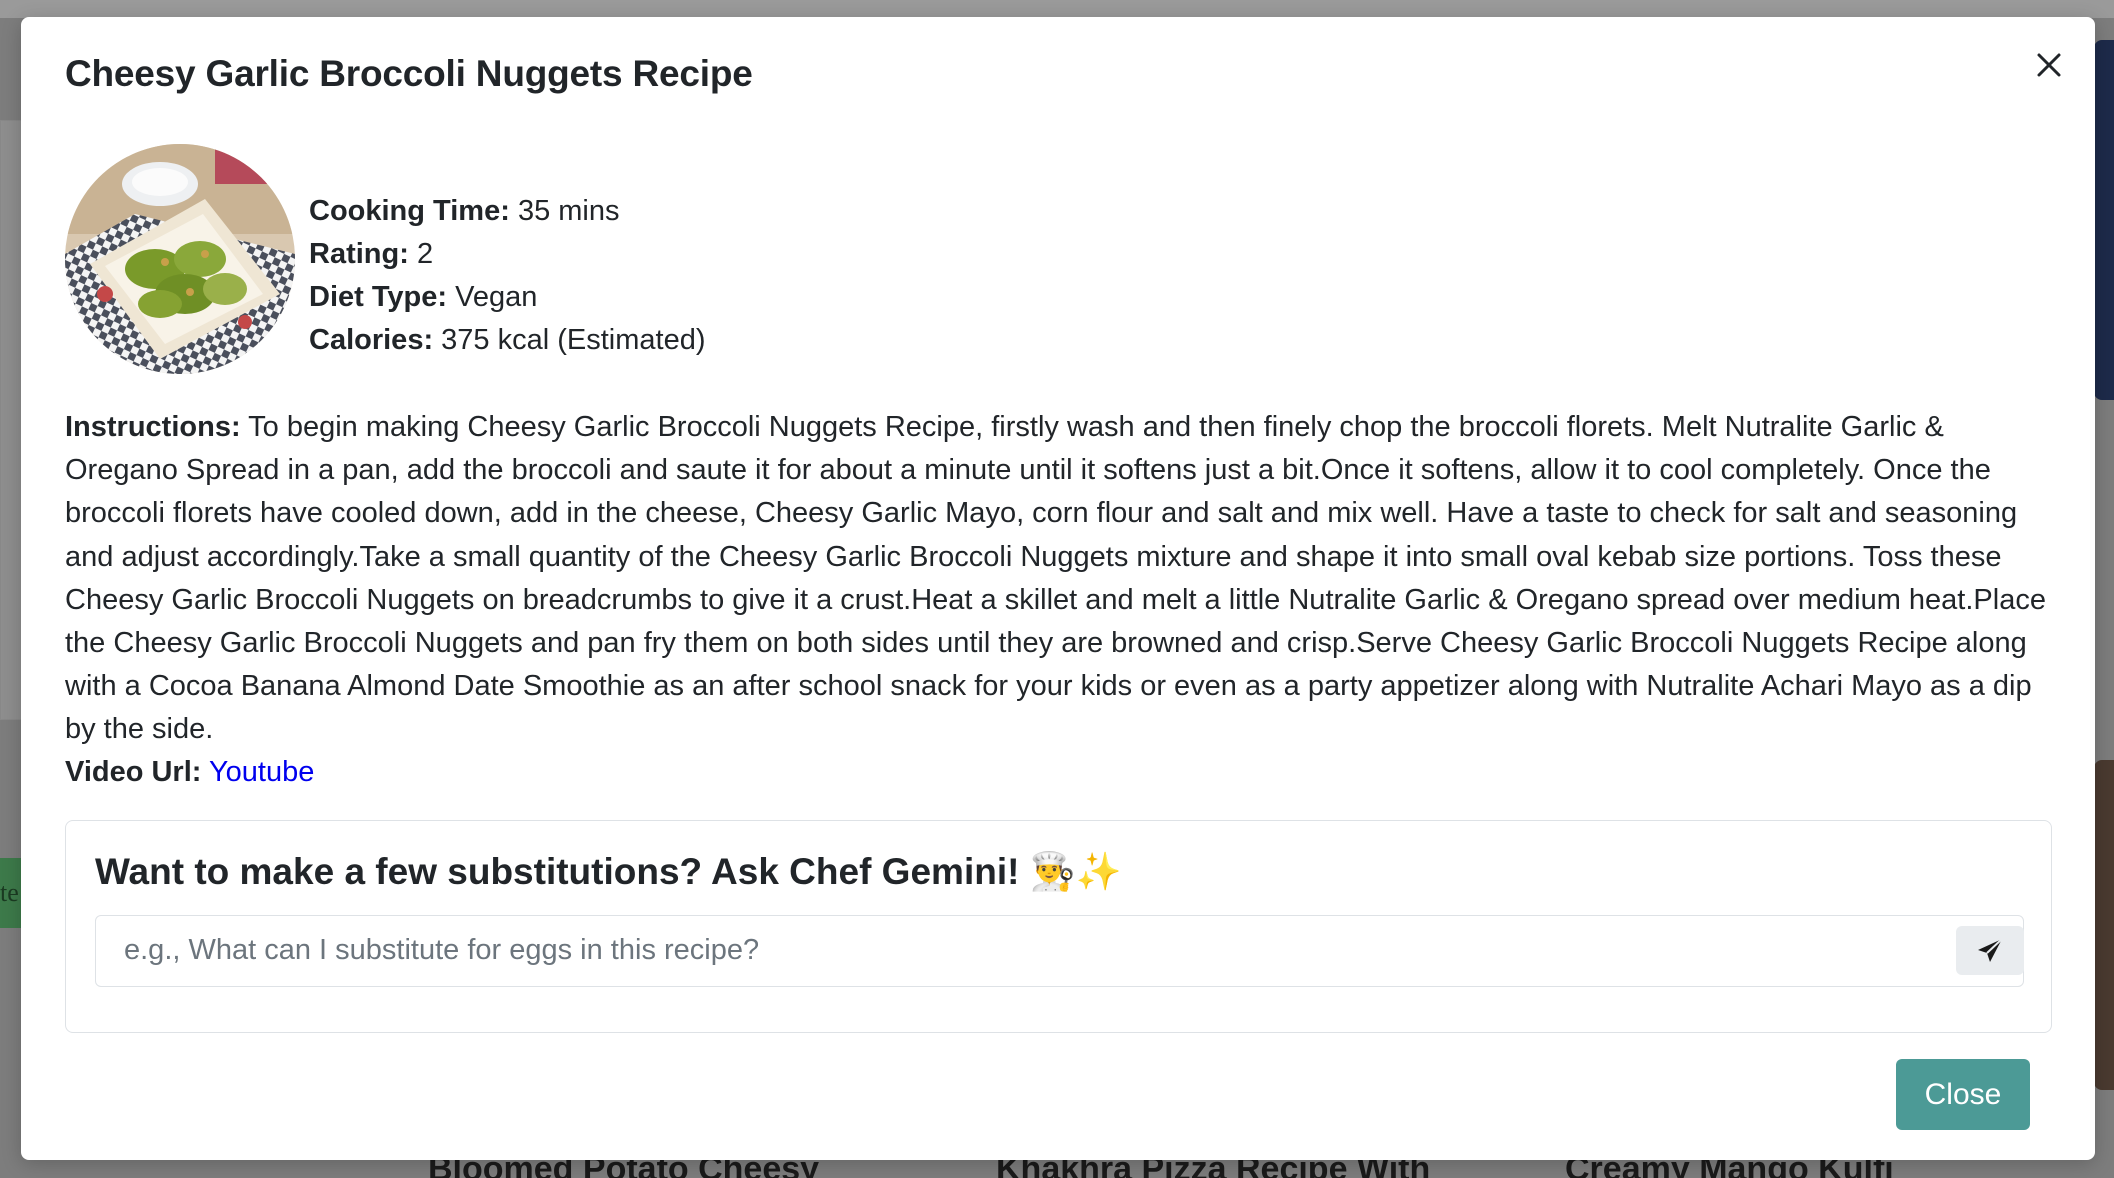 The width and height of the screenshot is (2114, 1178). Describe the element at coordinates (261, 772) in the screenshot. I see `youtube-link: Youtube` at that location.